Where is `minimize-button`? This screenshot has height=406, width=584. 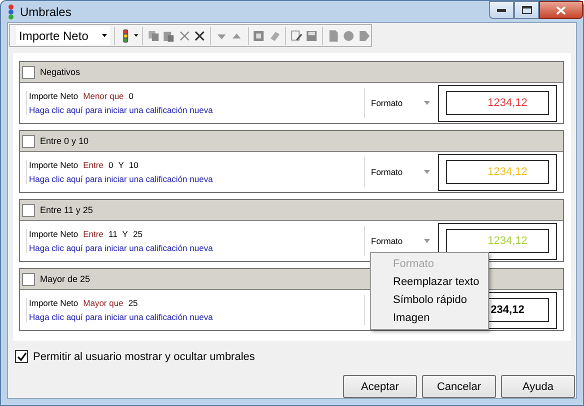
minimize-button is located at coordinates (501, 10).